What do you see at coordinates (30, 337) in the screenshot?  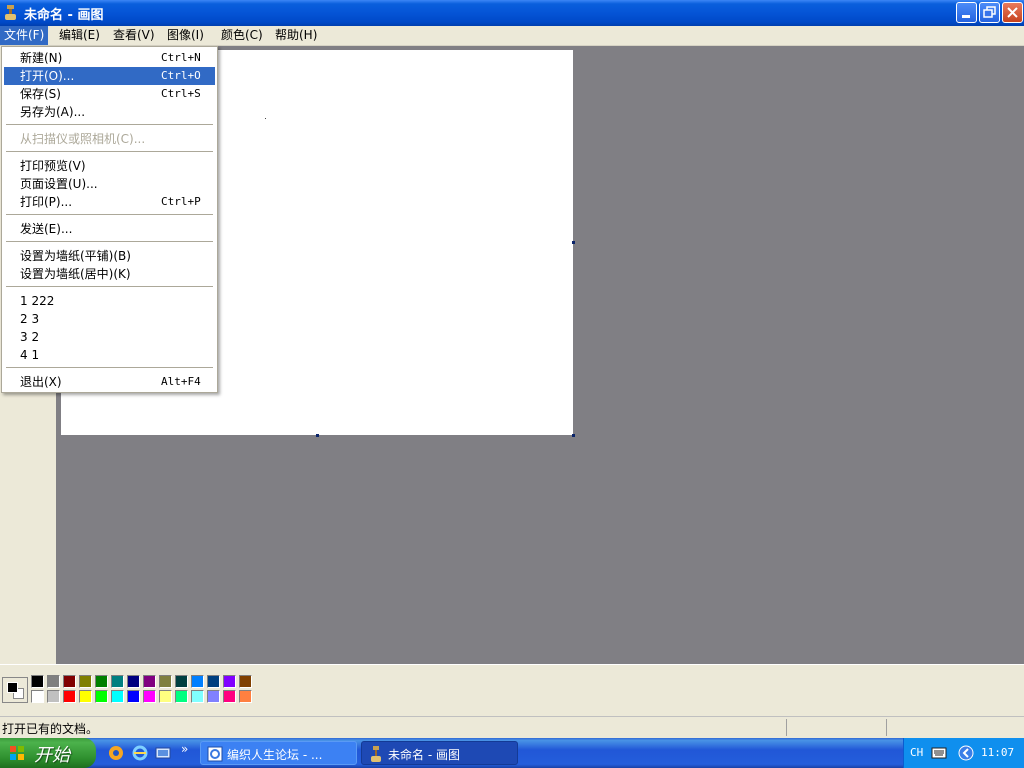 I see `menu-item-label: 3 2` at bounding box center [30, 337].